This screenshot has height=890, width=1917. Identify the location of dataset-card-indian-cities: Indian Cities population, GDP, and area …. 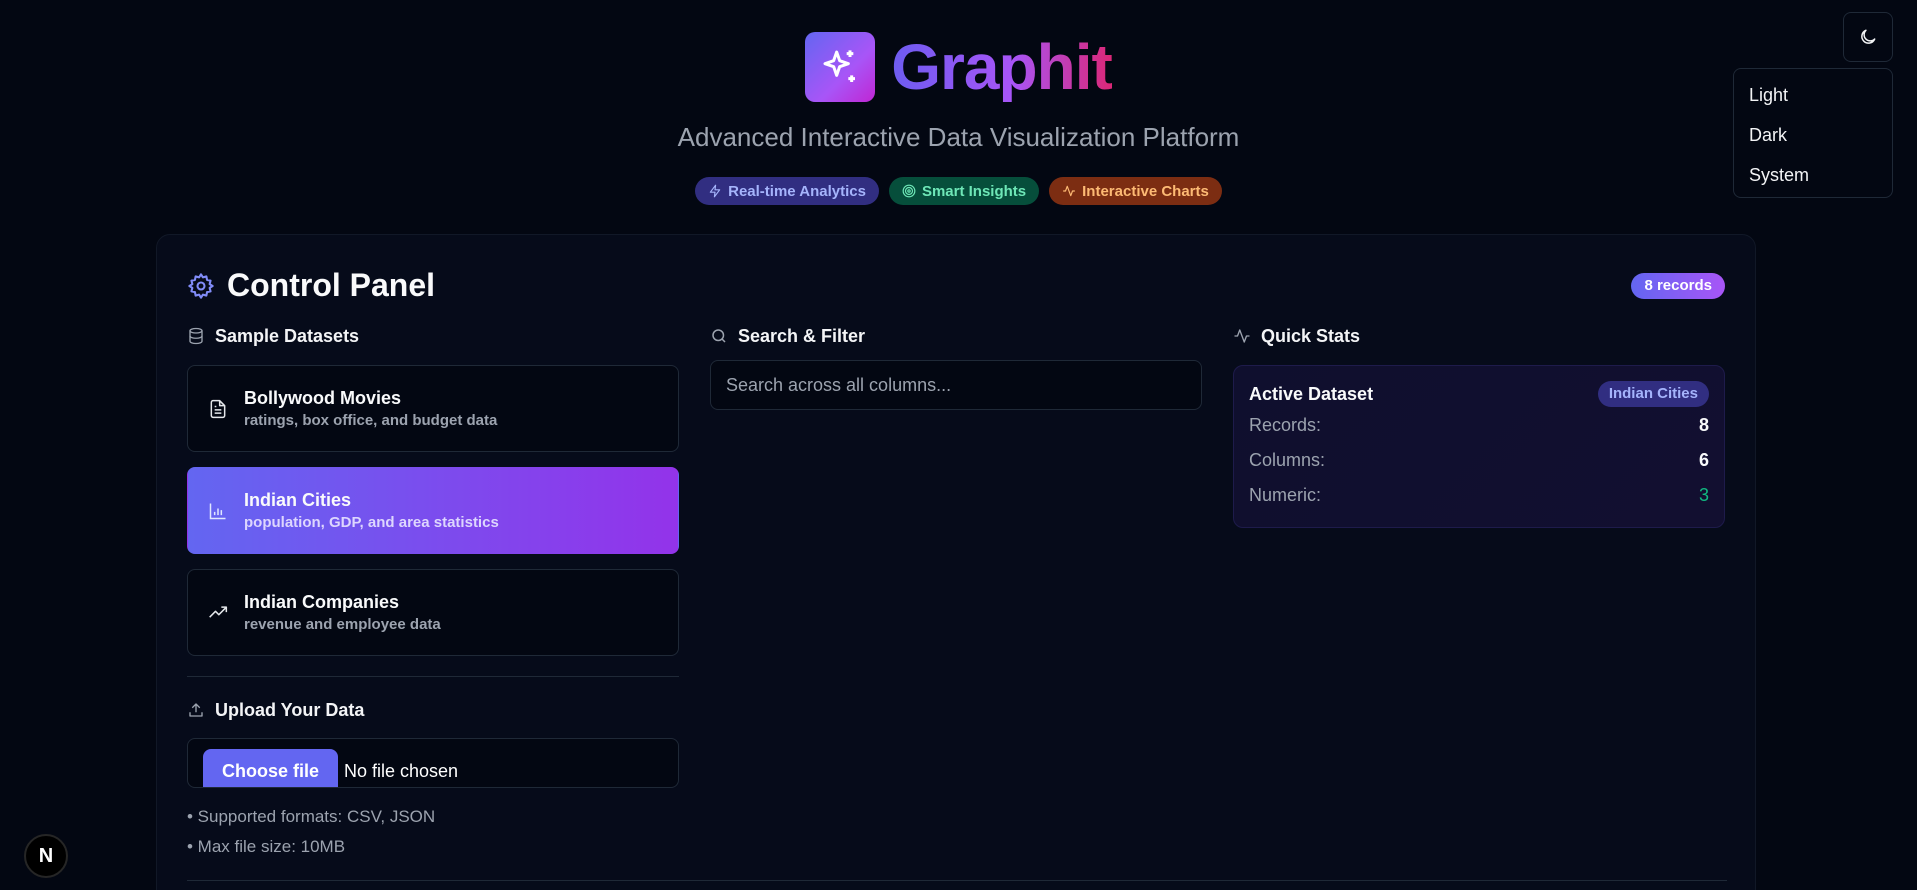
(433, 510).